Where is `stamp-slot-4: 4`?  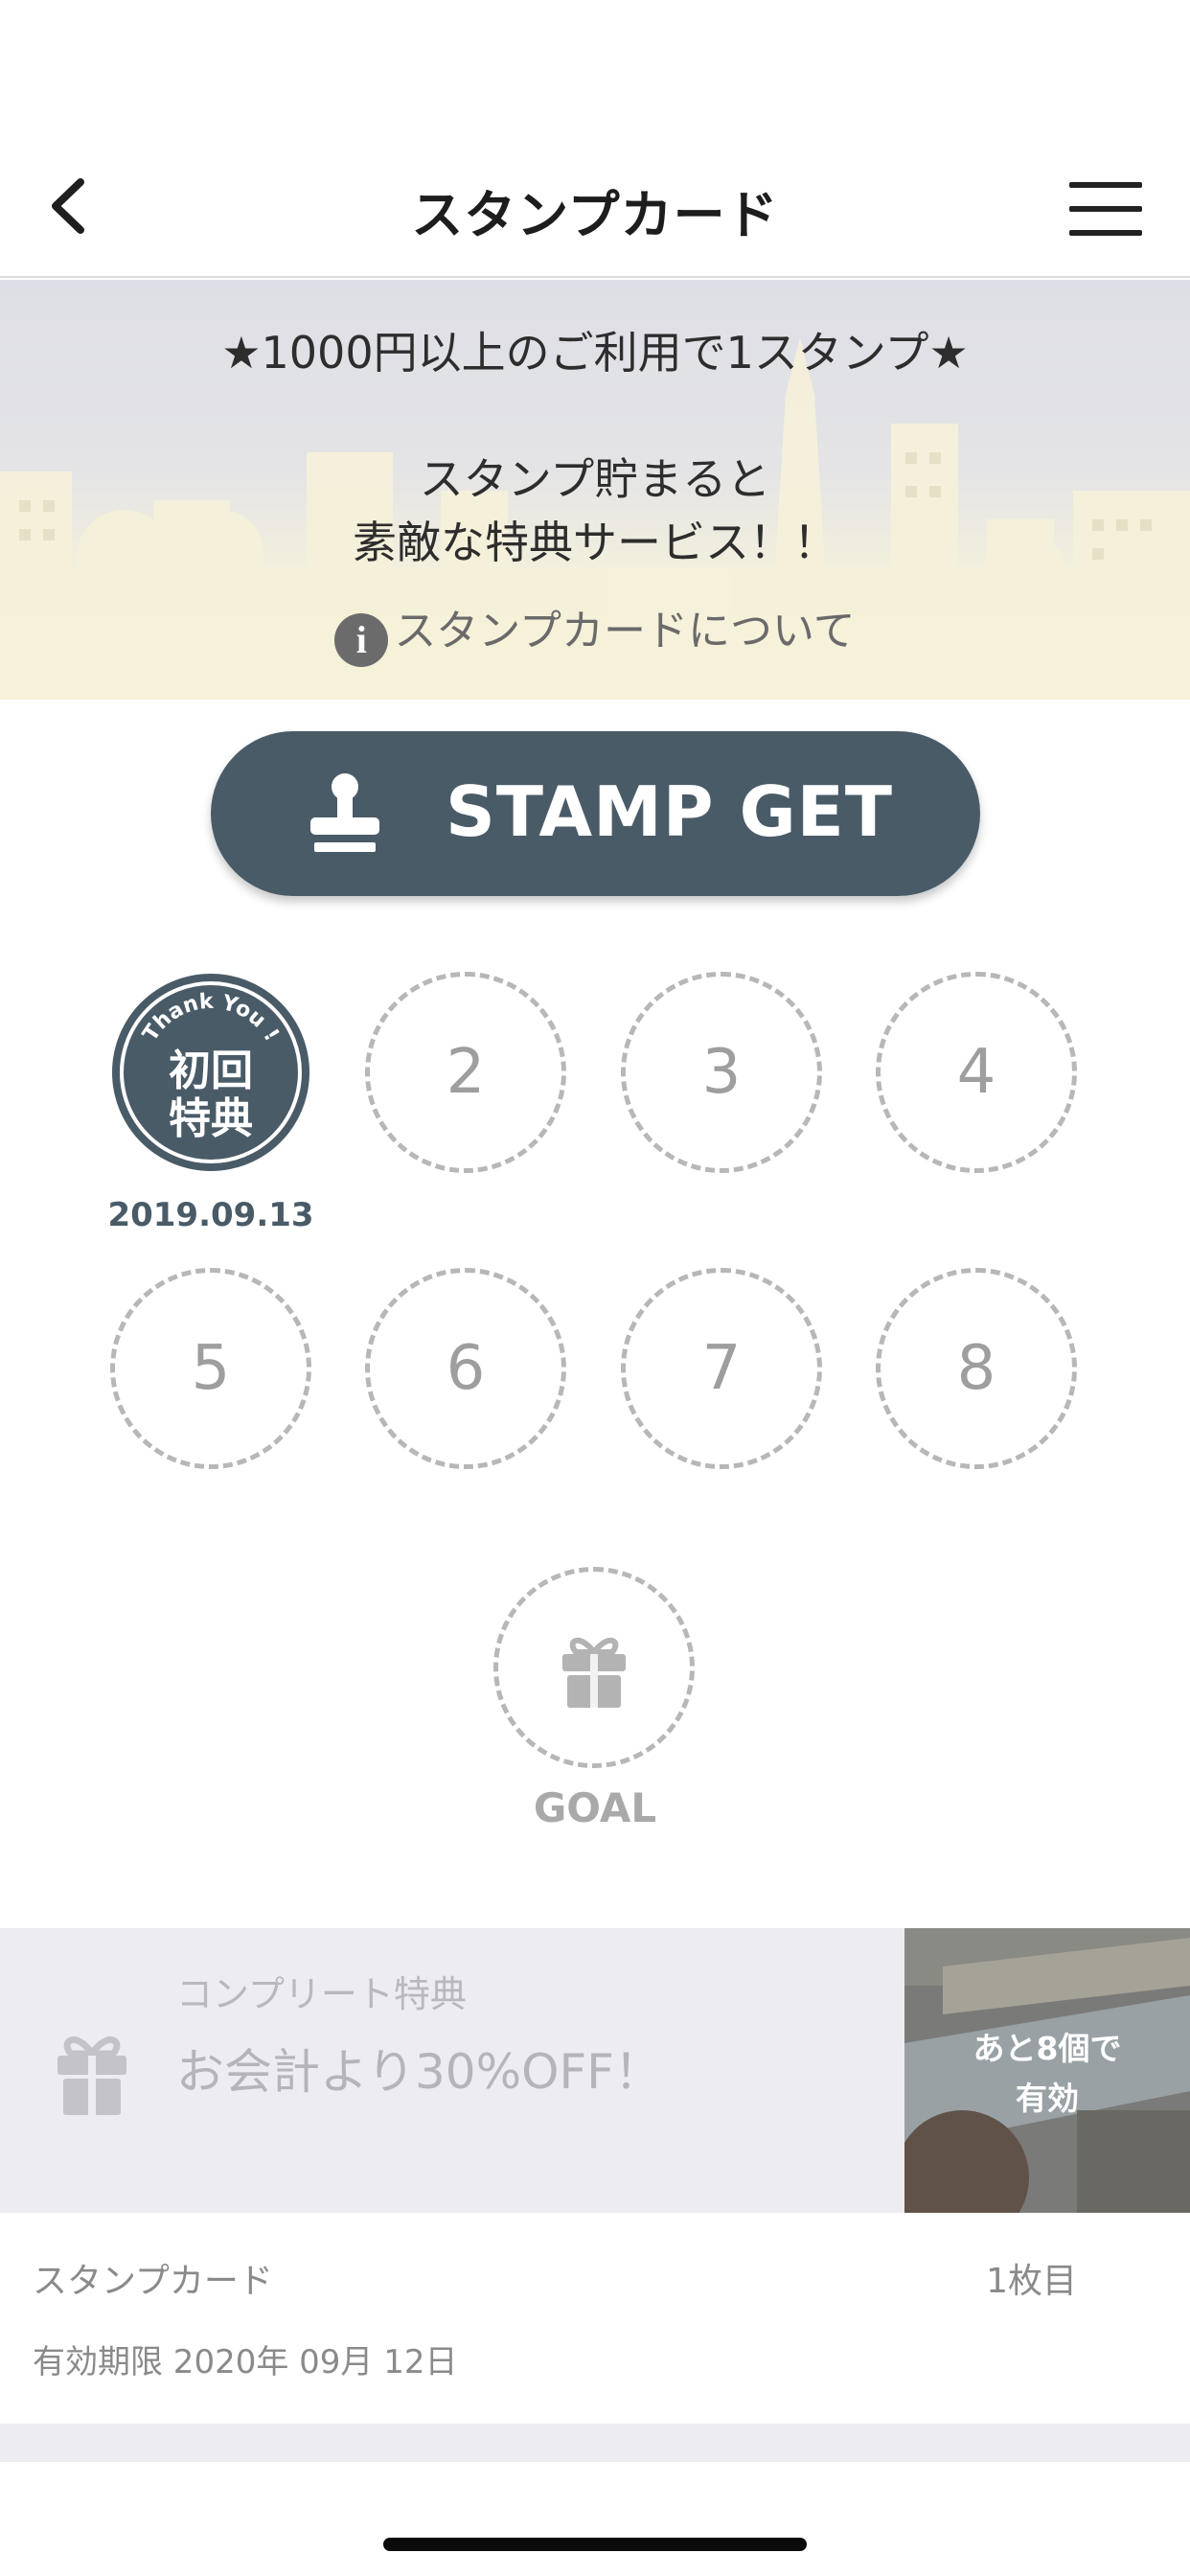
stamp-slot-4: 4 is located at coordinates (977, 1072).